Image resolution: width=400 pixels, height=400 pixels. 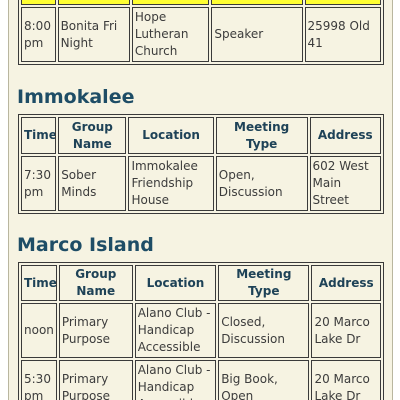 What do you see at coordinates (38, 34) in the screenshot?
I see `meeting-time: 8:00 pm` at bounding box center [38, 34].